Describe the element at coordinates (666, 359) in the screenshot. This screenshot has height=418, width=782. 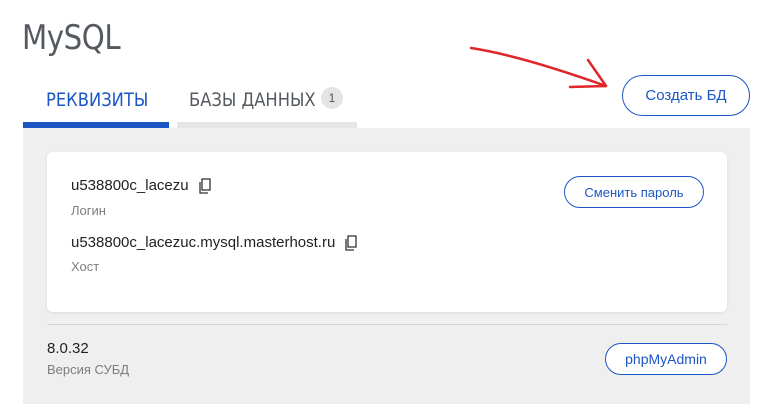
I see `phpmyadmin-button: phpMyAdmin` at that location.